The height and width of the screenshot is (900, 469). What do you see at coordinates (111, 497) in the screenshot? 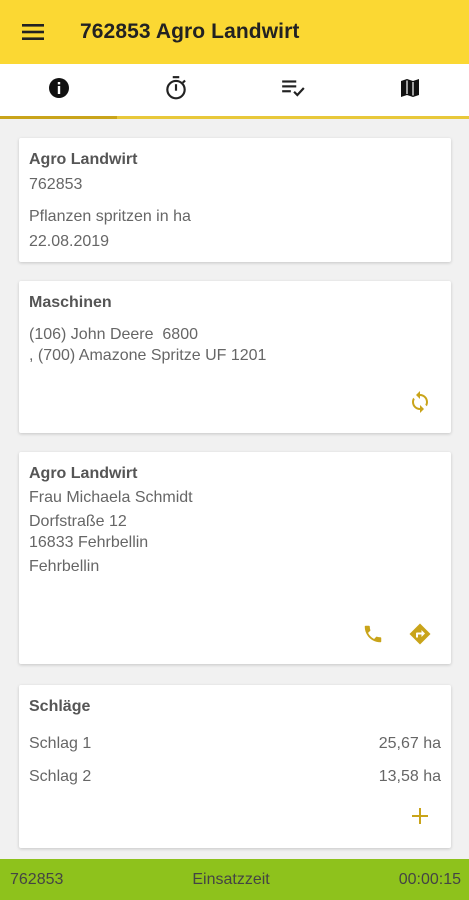
I see `contact-person: Frau Michaela Schmidt` at bounding box center [111, 497].